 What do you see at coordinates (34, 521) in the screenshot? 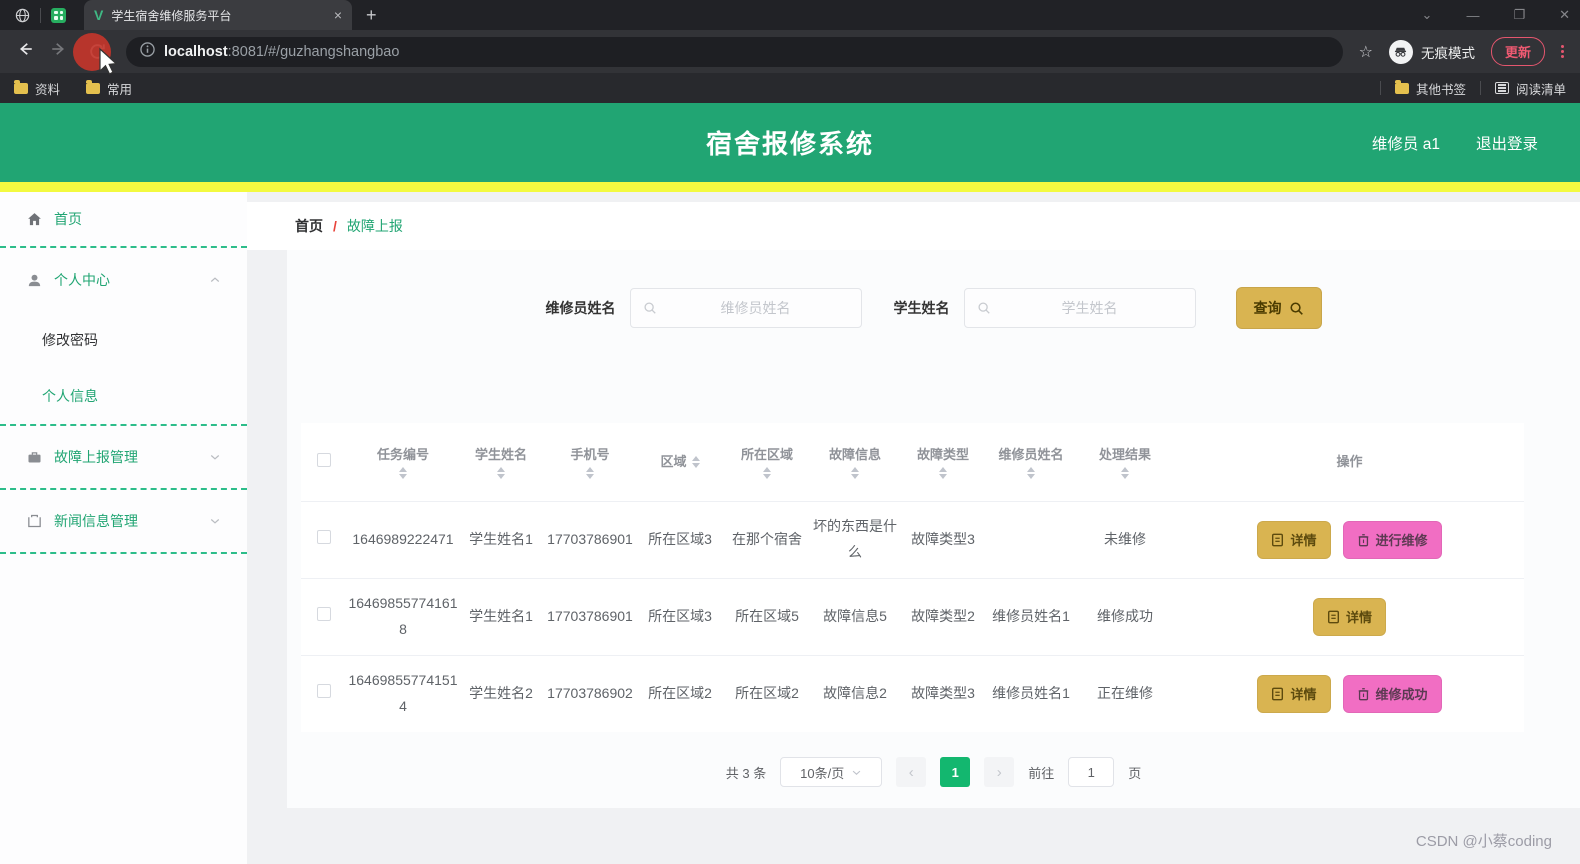
I see `news-icon` at bounding box center [34, 521].